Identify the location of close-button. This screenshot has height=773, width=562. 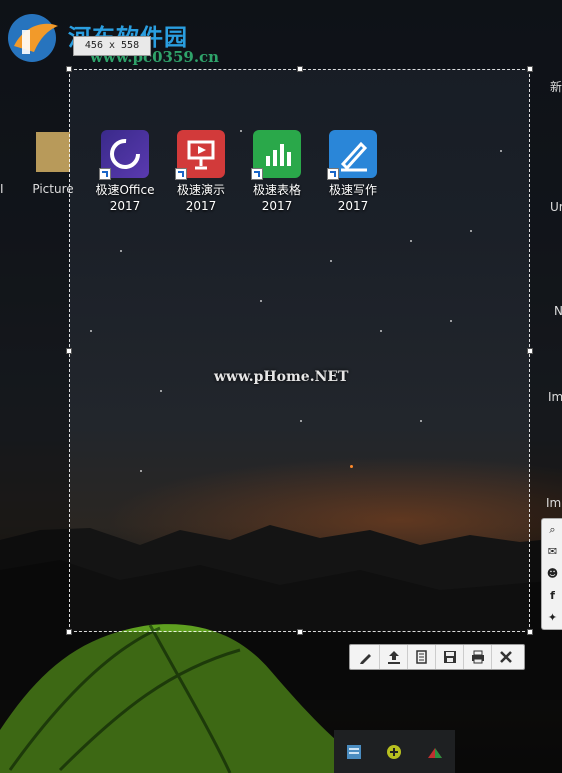
(506, 657).